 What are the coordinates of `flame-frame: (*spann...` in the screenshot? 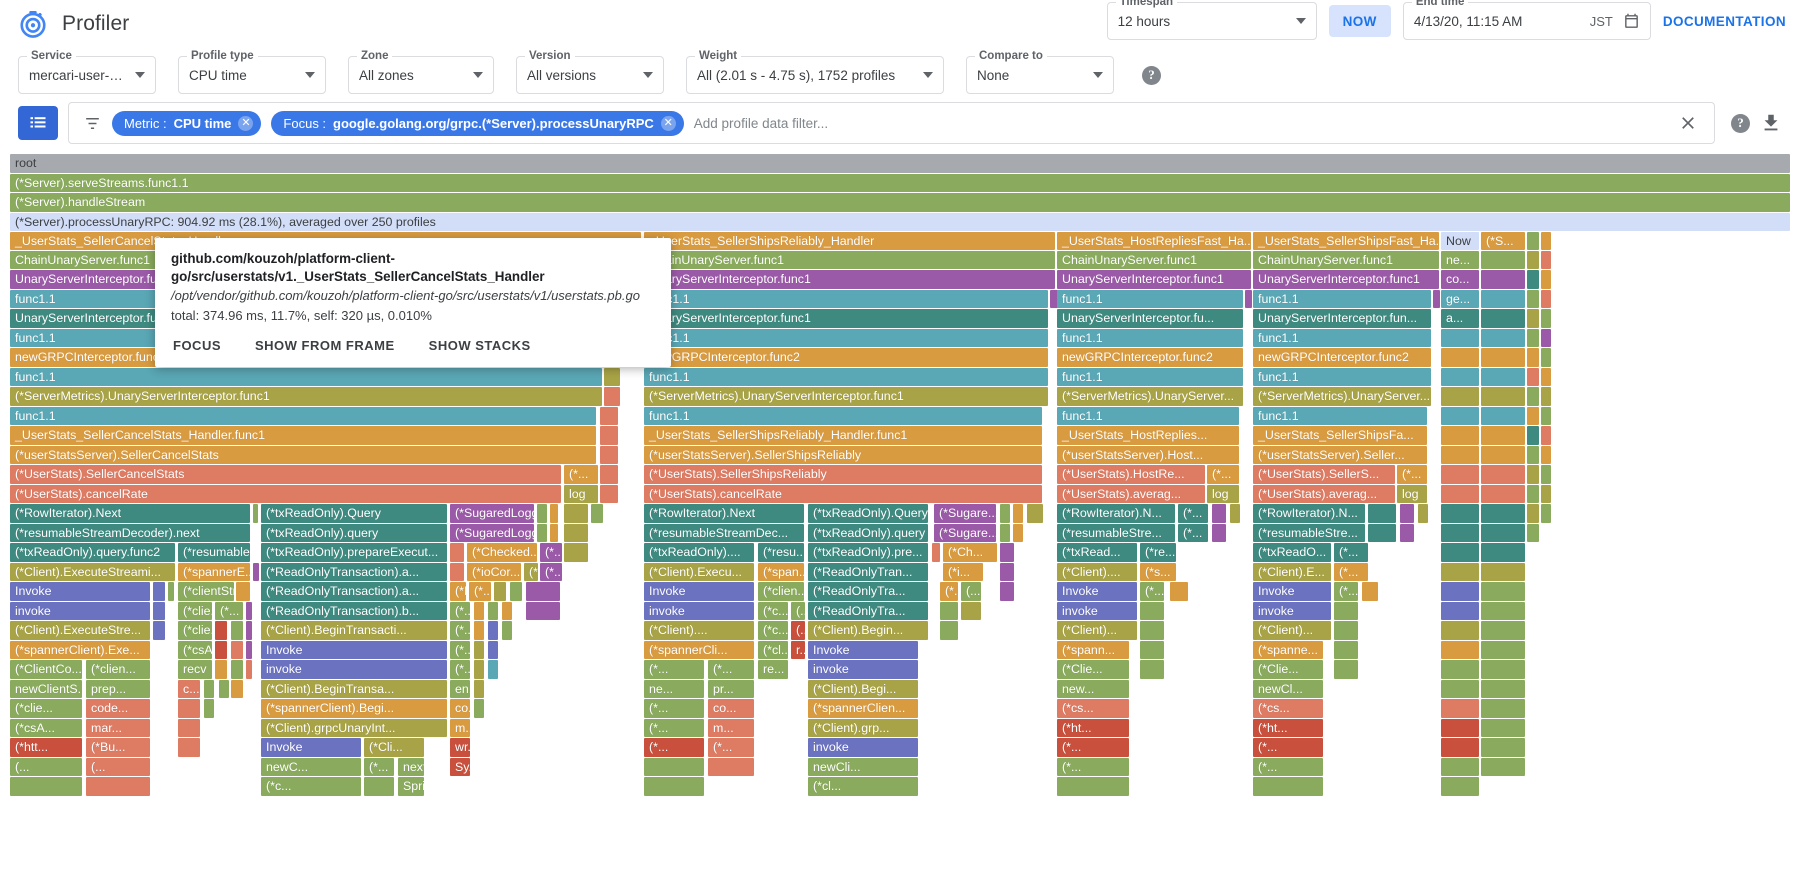 It's located at (1093, 650).